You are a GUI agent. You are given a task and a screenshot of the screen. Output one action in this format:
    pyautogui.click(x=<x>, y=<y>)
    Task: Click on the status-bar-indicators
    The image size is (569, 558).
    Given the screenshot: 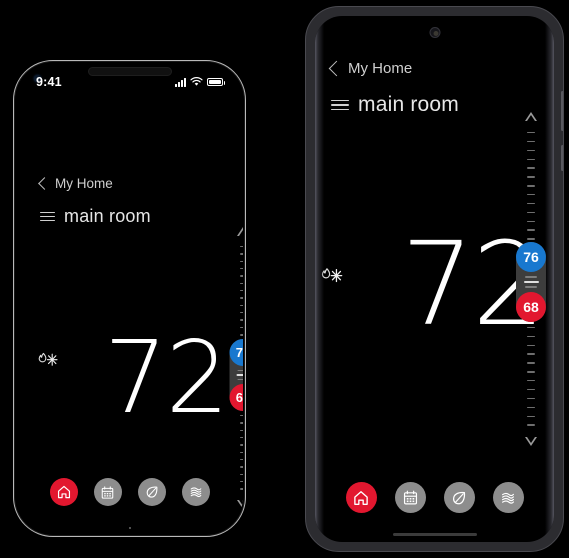 What is the action you would take?
    pyautogui.click(x=200, y=82)
    